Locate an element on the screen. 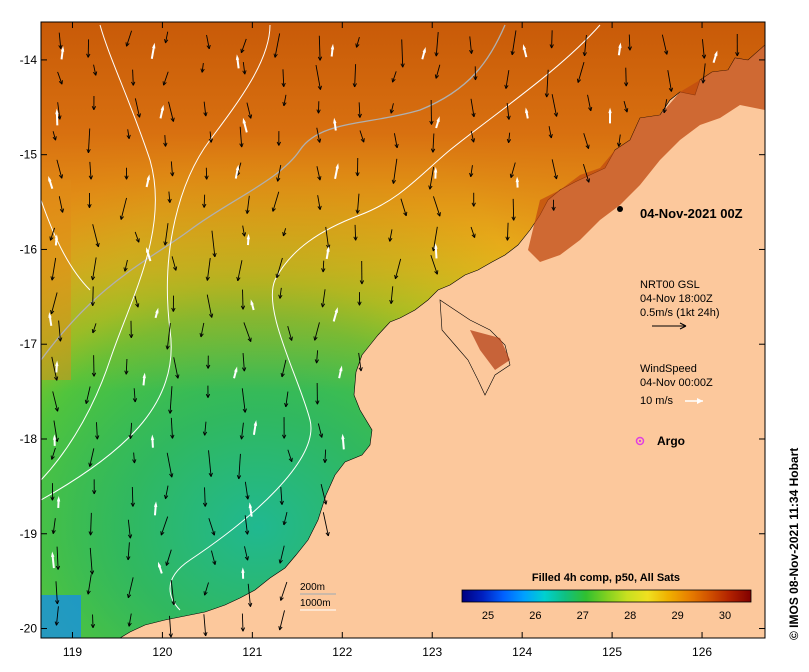  gsl-title: NRT00 GSL is located at coordinates (670, 285).